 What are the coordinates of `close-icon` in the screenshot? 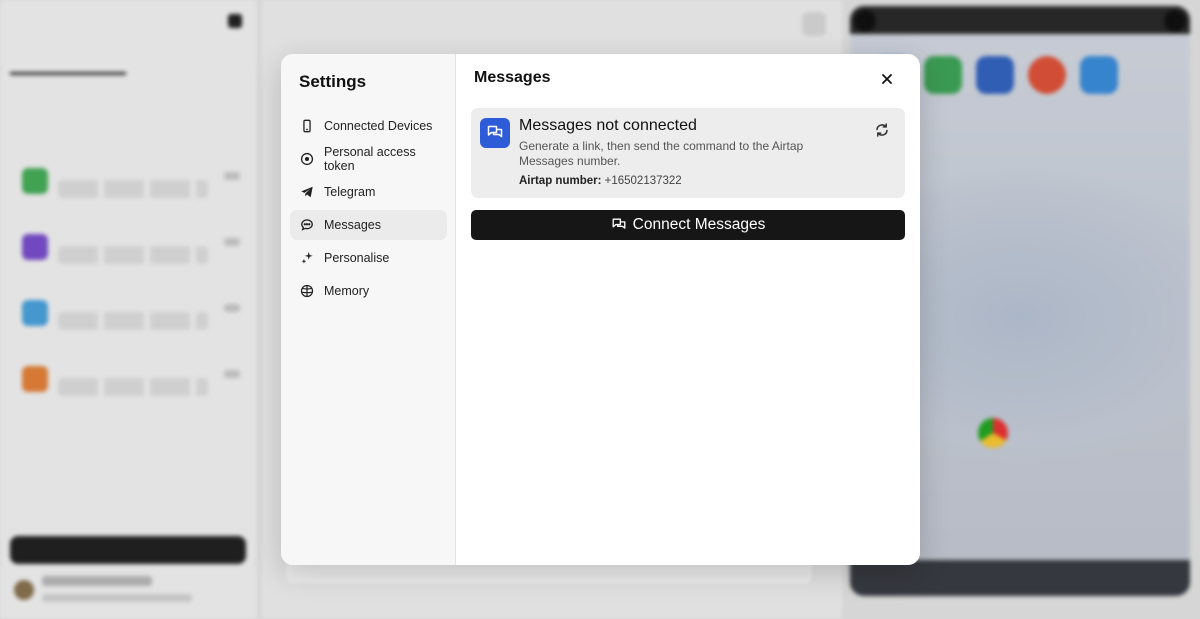 It's located at (887, 79).